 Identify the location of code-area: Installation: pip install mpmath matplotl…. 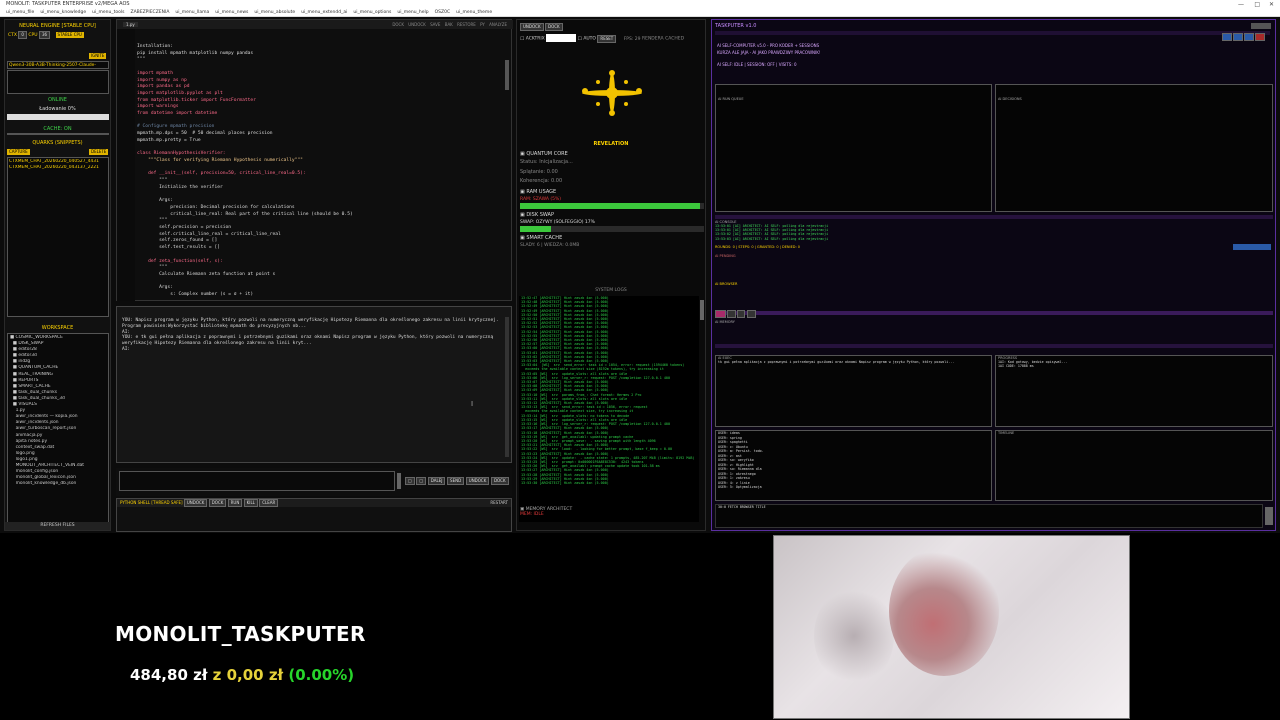
(245, 171).